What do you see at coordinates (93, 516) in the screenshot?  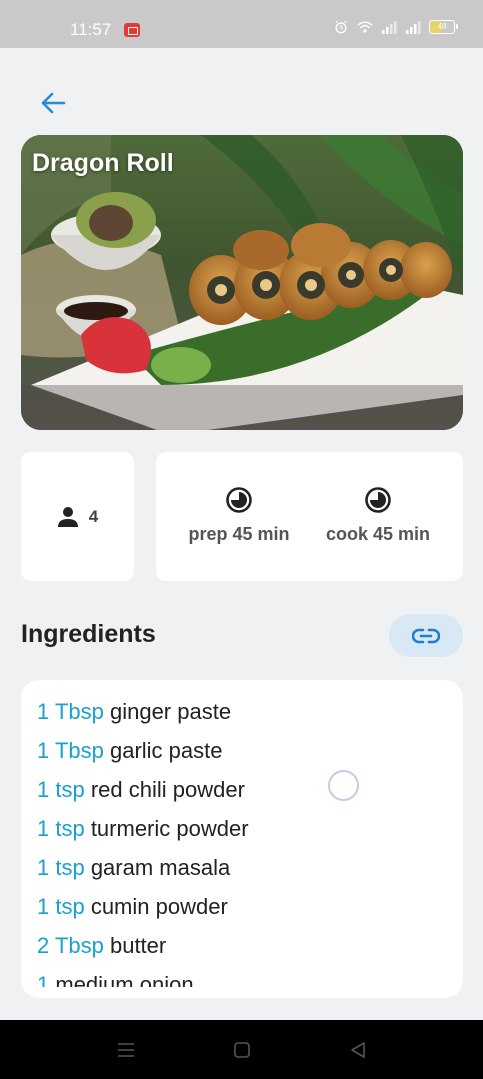 I see `servings-value: 4` at bounding box center [93, 516].